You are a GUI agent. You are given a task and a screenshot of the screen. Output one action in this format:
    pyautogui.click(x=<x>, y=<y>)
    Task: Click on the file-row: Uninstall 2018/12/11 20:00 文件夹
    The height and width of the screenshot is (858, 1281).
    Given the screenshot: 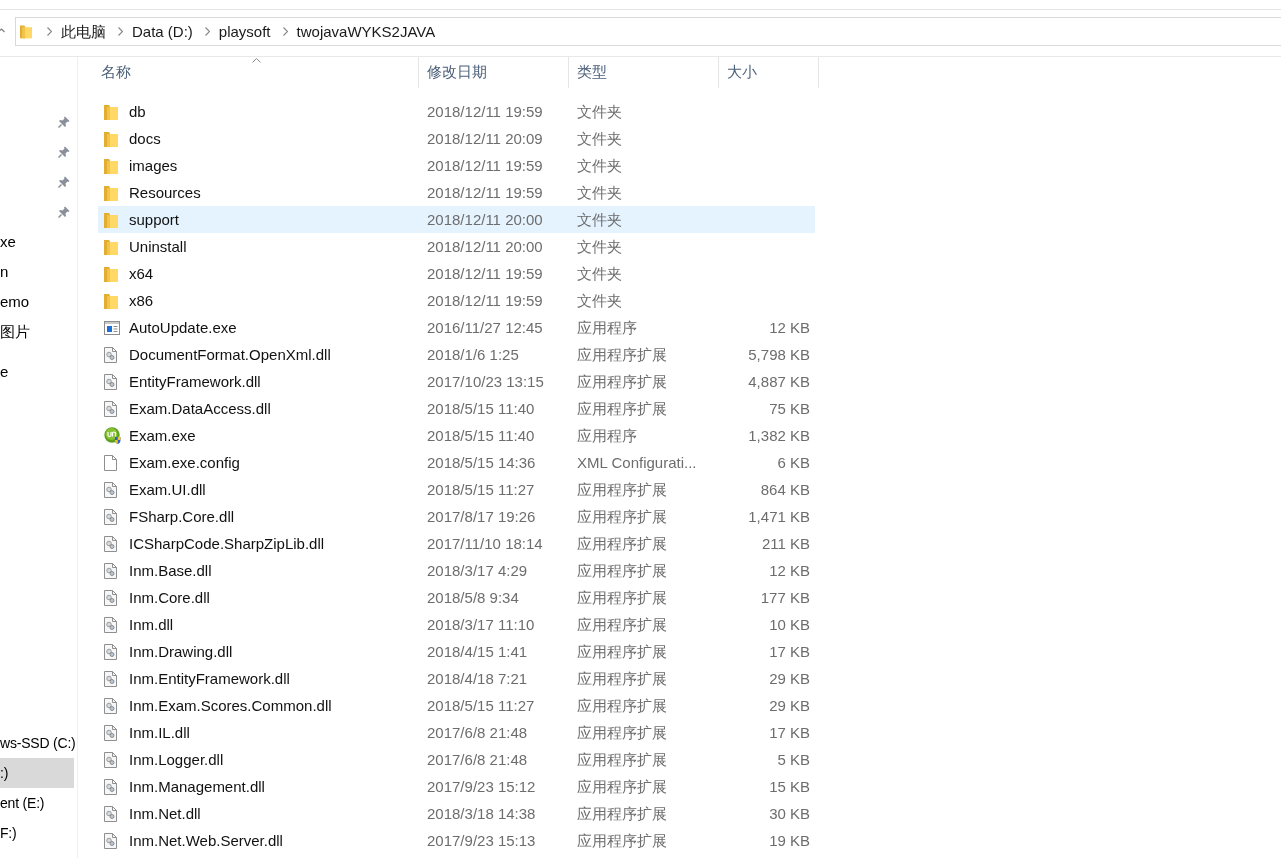 What is the action you would take?
    pyautogui.click(x=456, y=246)
    